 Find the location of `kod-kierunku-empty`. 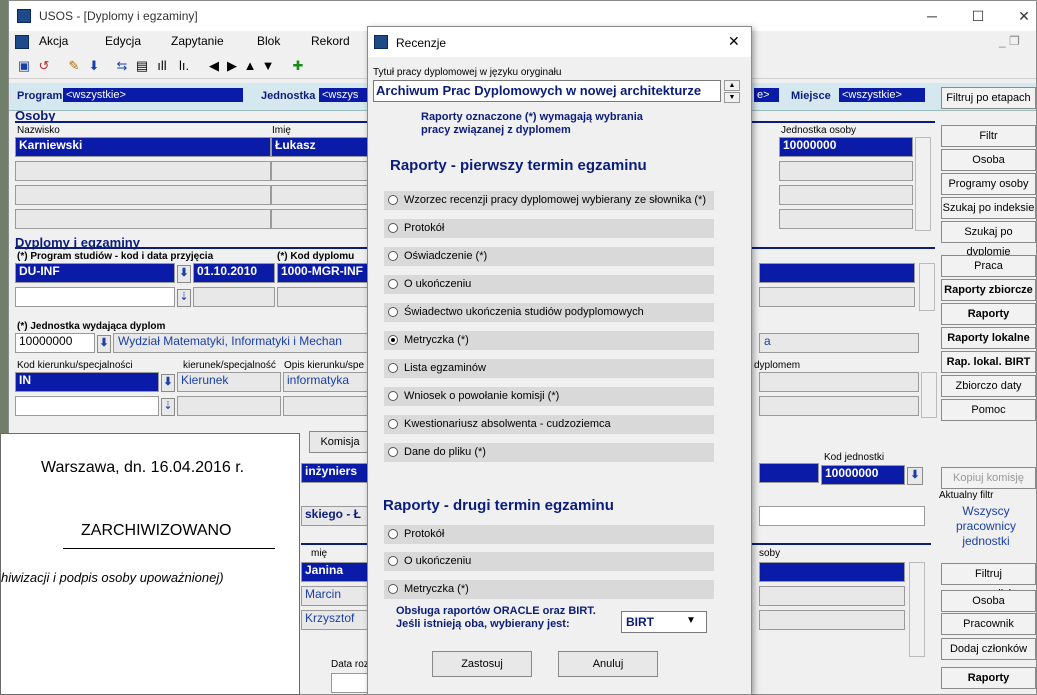

kod-kierunku-empty is located at coordinates (87, 406).